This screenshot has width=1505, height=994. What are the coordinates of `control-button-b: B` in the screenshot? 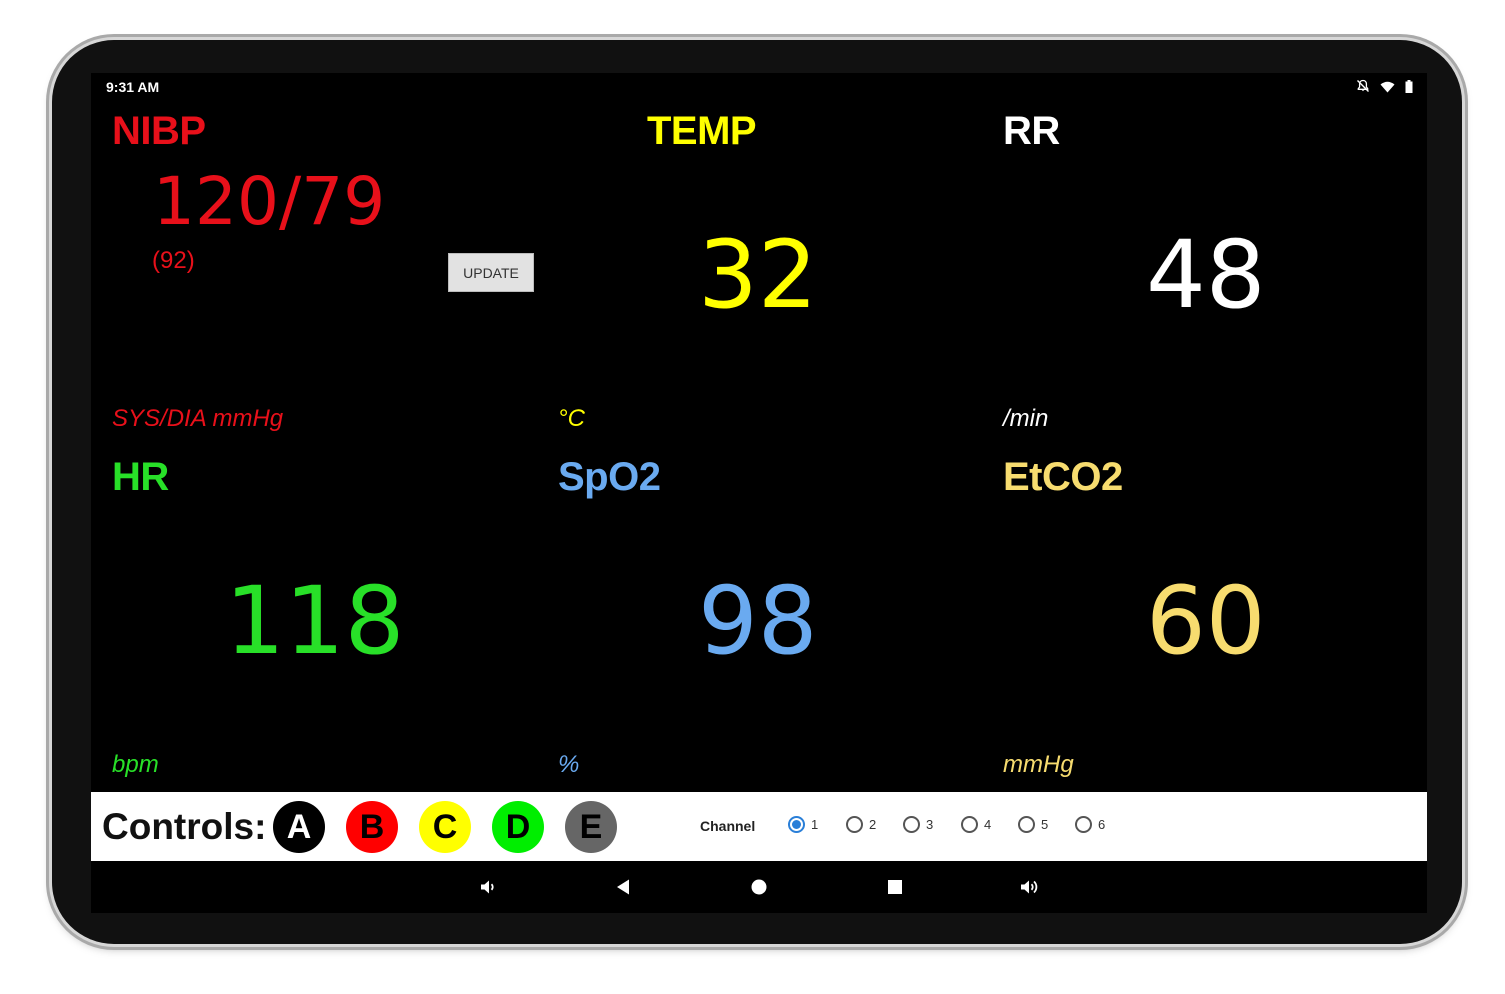 It's located at (372, 827).